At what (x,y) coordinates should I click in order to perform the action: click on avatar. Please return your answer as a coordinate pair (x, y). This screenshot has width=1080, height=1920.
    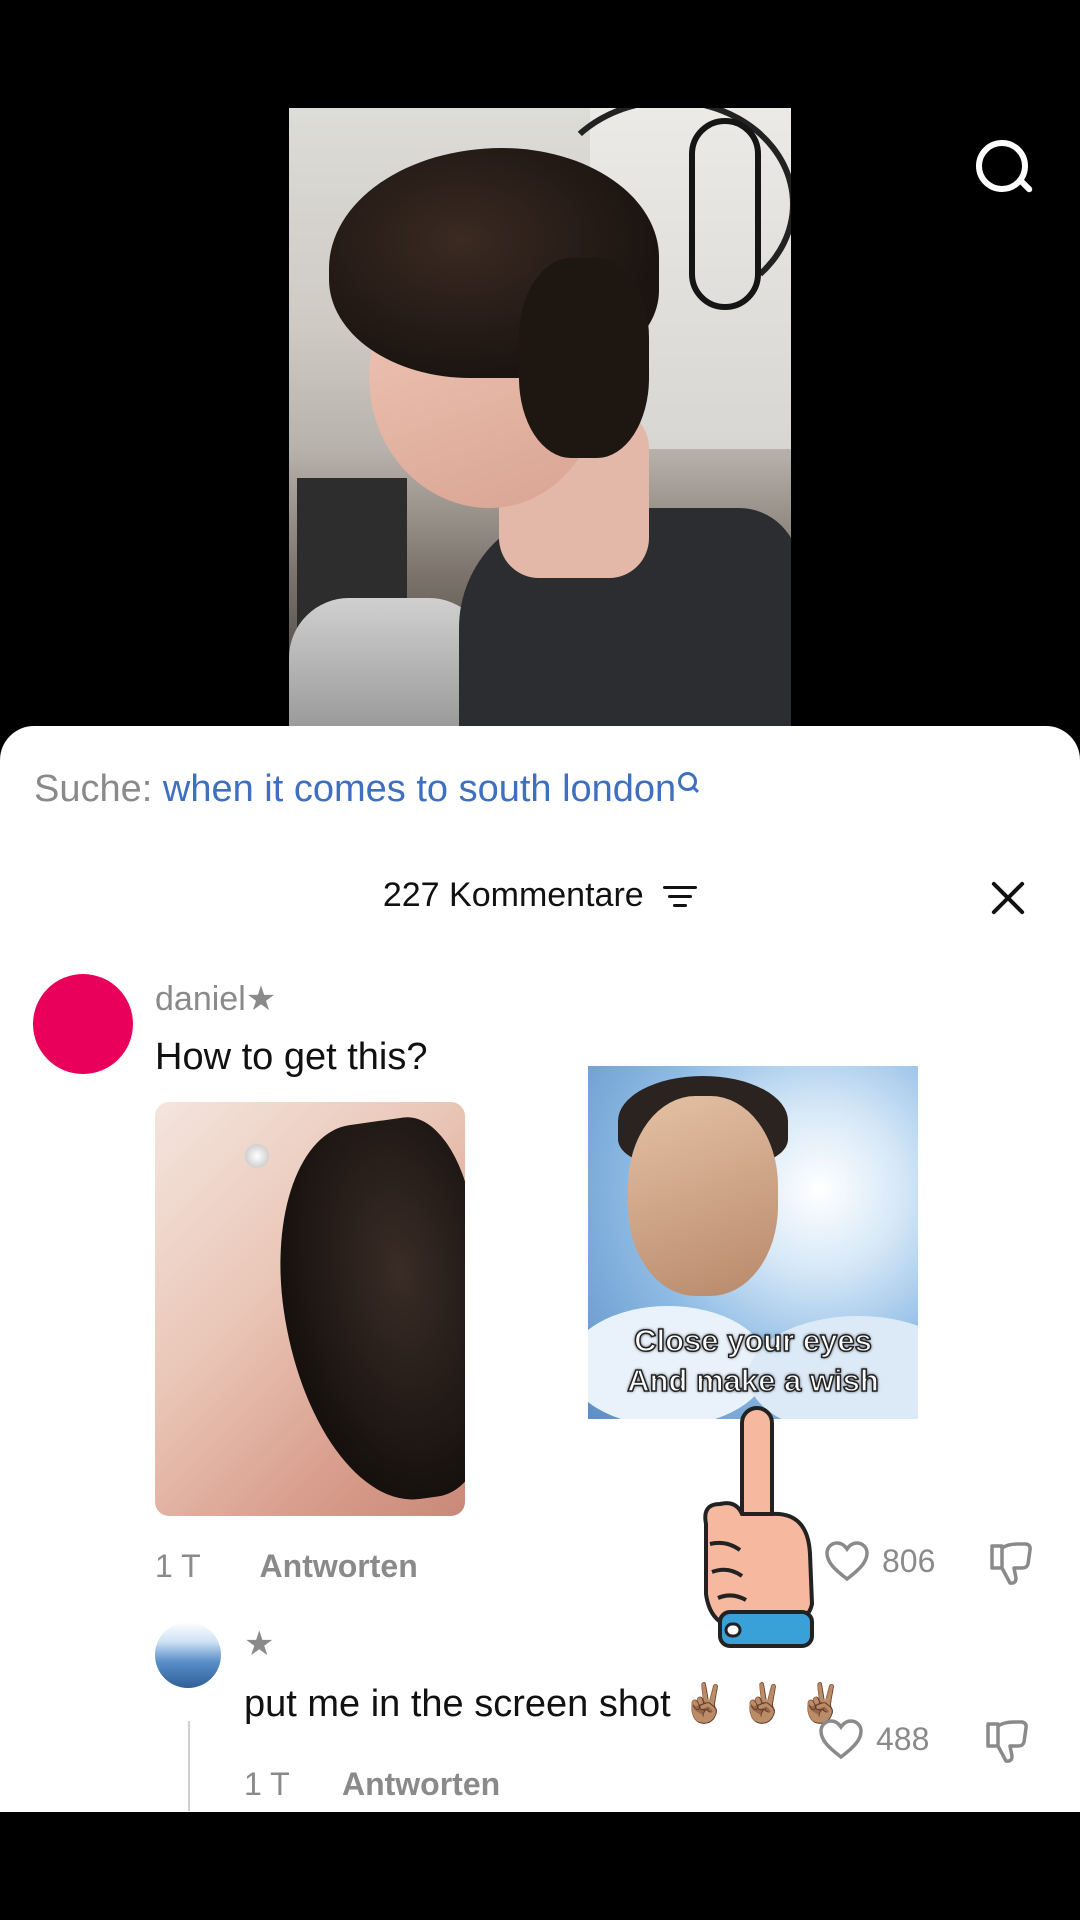
    Looking at the image, I should click on (83, 1024).